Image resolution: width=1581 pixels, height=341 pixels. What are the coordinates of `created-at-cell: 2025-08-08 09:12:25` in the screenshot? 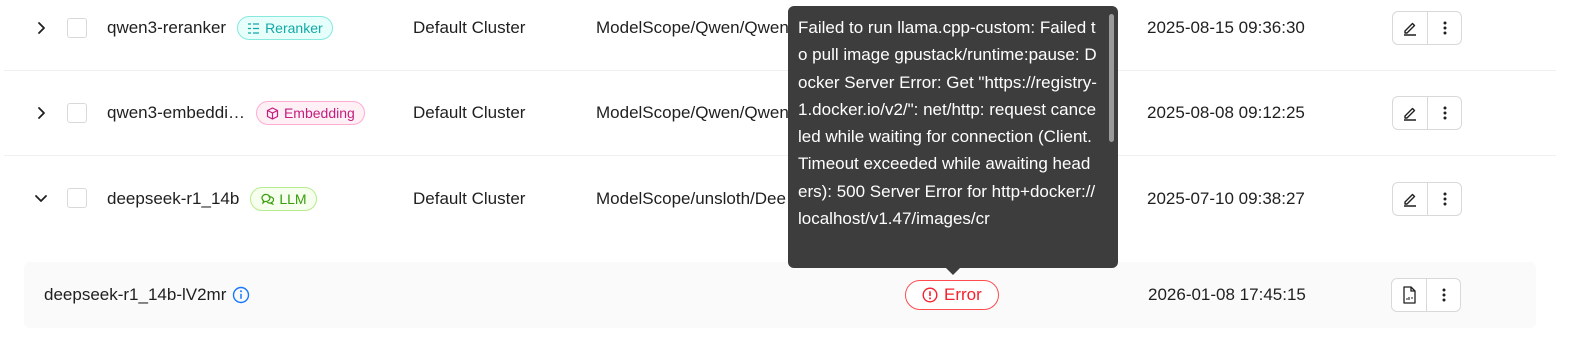 It's located at (1226, 112).